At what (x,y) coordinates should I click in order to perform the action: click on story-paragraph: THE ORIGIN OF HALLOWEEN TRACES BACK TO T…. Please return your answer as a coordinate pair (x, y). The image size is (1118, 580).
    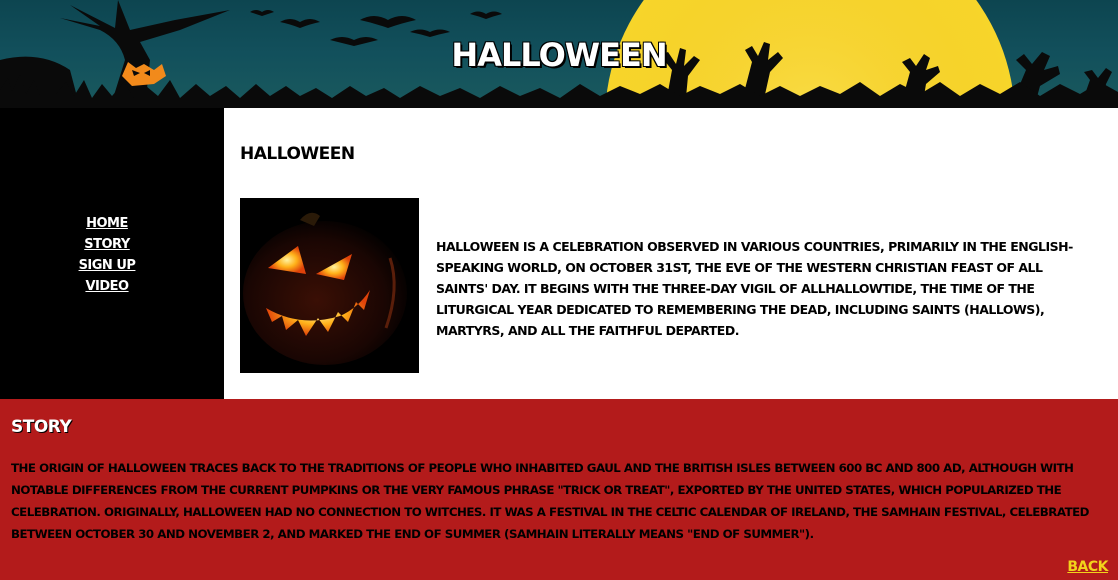
    Looking at the image, I should click on (550, 501).